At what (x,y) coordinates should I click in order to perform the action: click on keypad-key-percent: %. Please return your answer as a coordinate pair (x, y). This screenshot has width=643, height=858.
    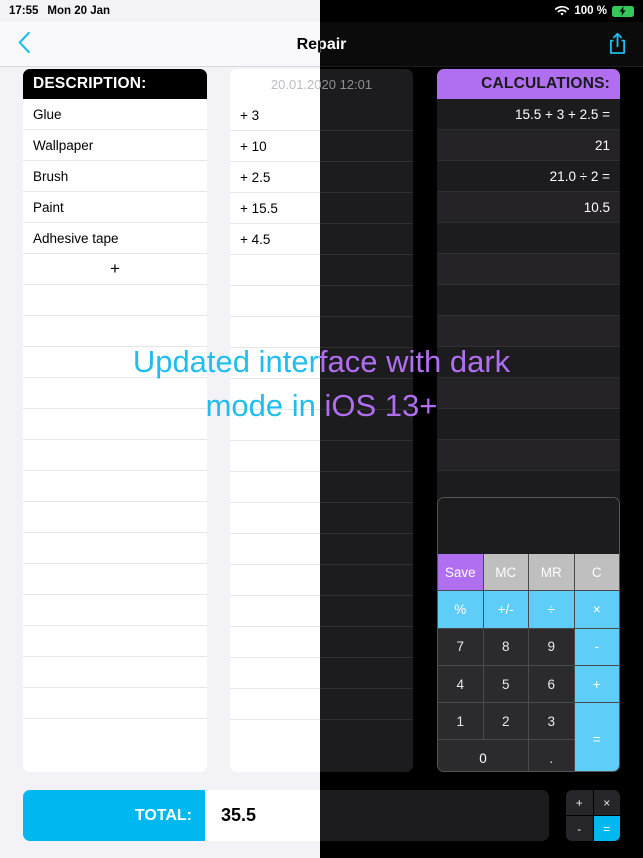
    Looking at the image, I should click on (460, 609).